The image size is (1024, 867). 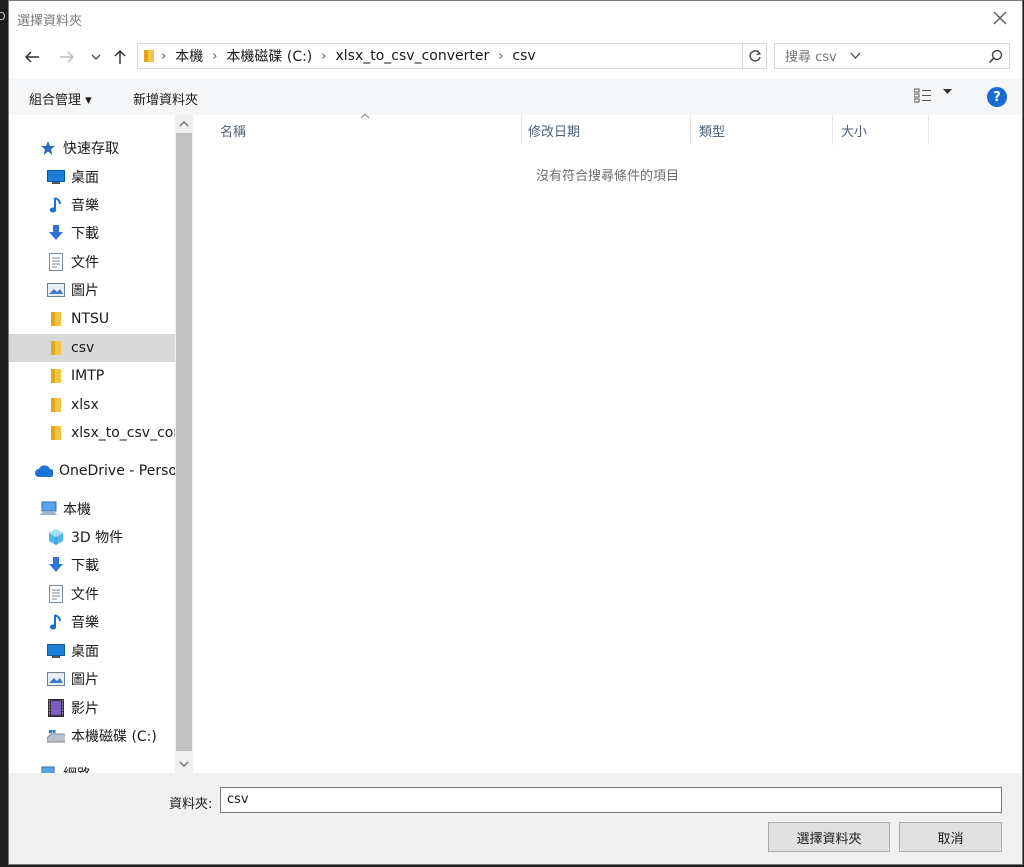 I want to click on folder-name-input, so click(x=607, y=799).